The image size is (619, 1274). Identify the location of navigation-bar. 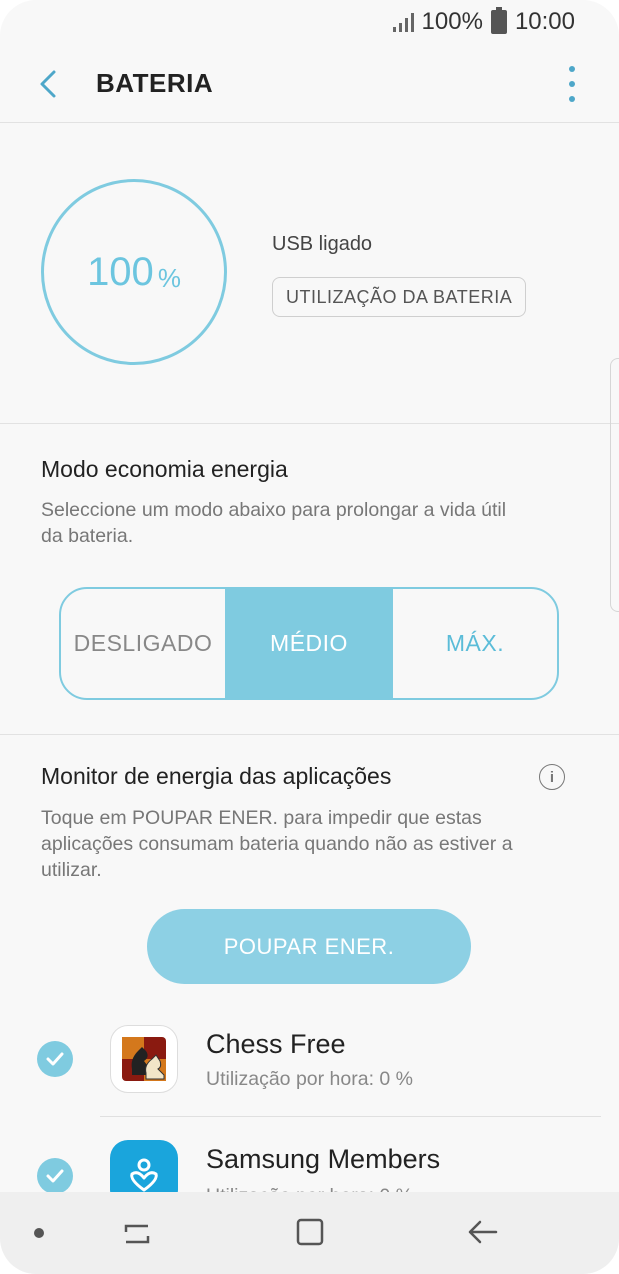
(309, 1233).